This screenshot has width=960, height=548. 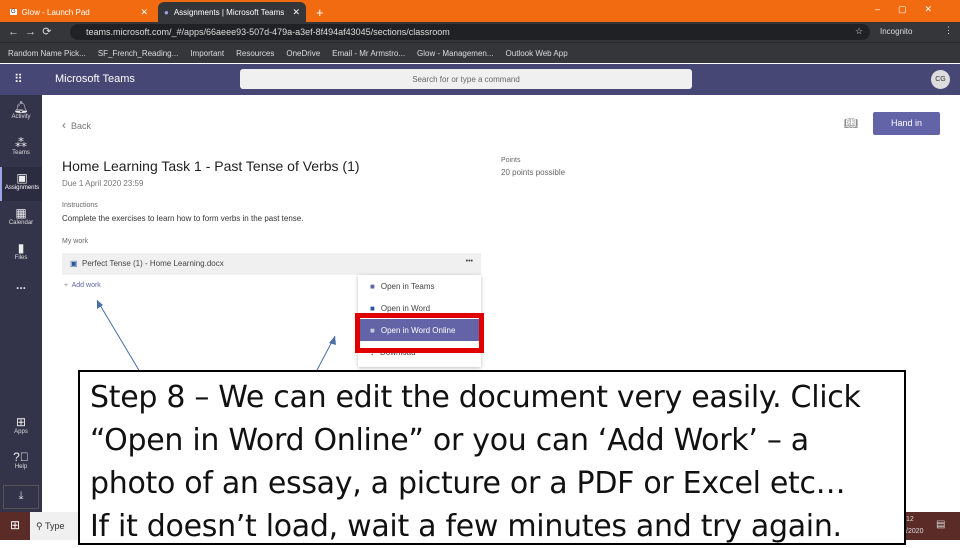 I want to click on clock-time: 12, so click(x=910, y=519).